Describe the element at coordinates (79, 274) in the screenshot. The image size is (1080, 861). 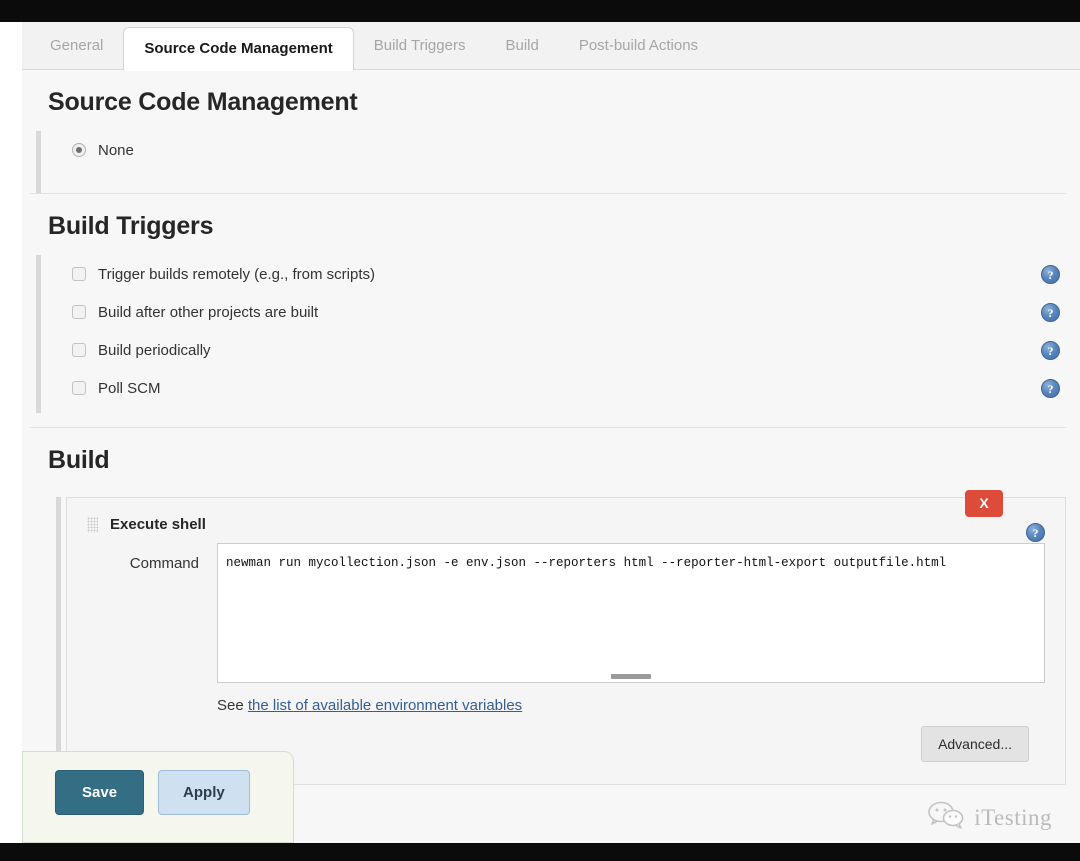
I see `checkbox-trigger-builds-remotely` at that location.